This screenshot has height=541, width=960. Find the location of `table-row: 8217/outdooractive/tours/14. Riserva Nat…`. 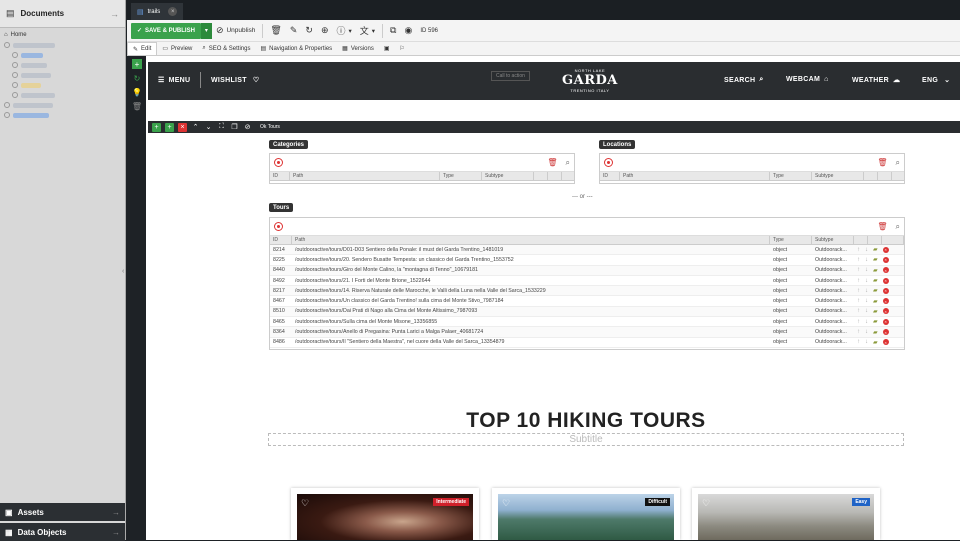

table-row: 8217/outdooractive/tours/14. Riserva Nat… is located at coordinates (587, 291).